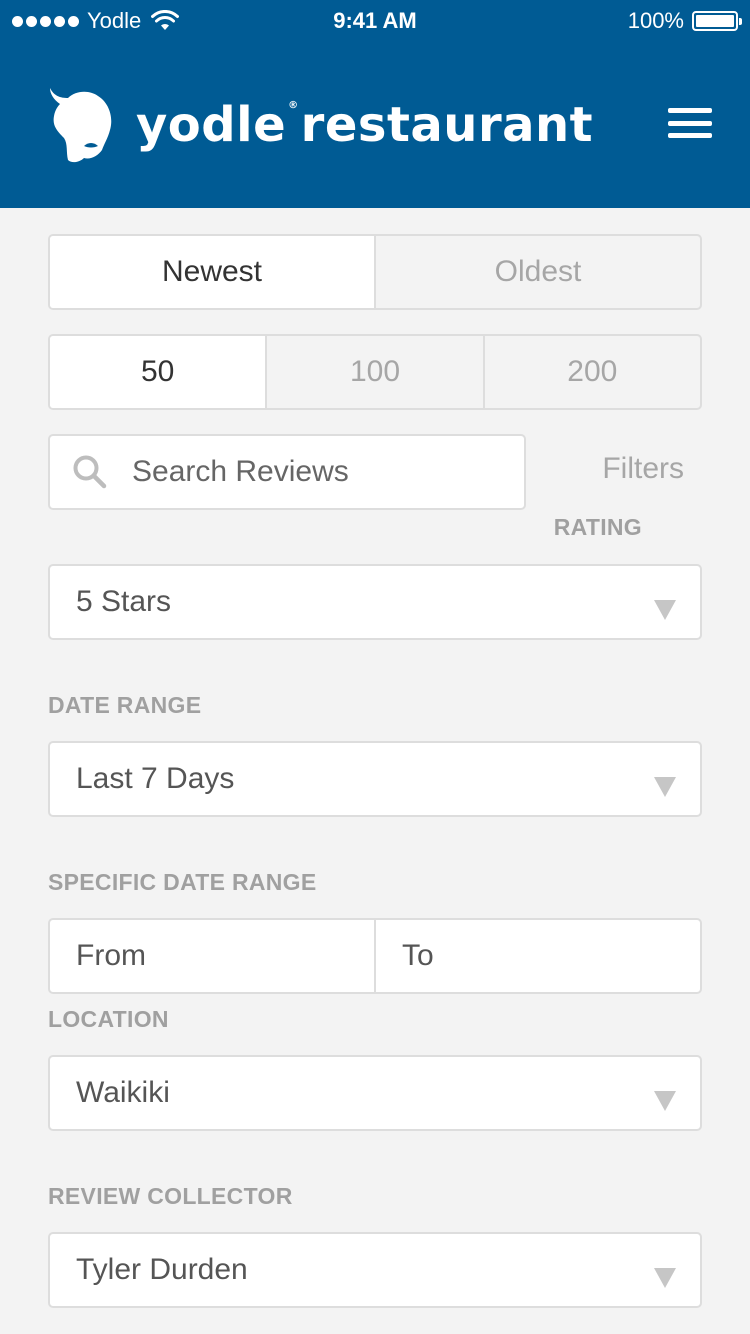  I want to click on date-range-select-value: Last 7 Days, so click(155, 778).